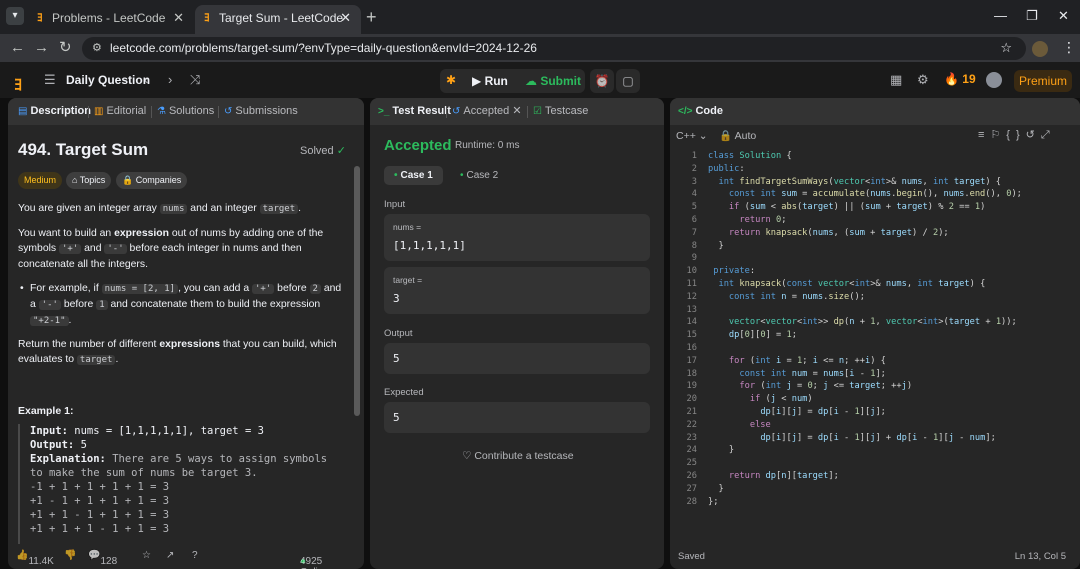 The width and height of the screenshot is (1080, 569). I want to click on heart-icon: ♡, so click(467, 456).